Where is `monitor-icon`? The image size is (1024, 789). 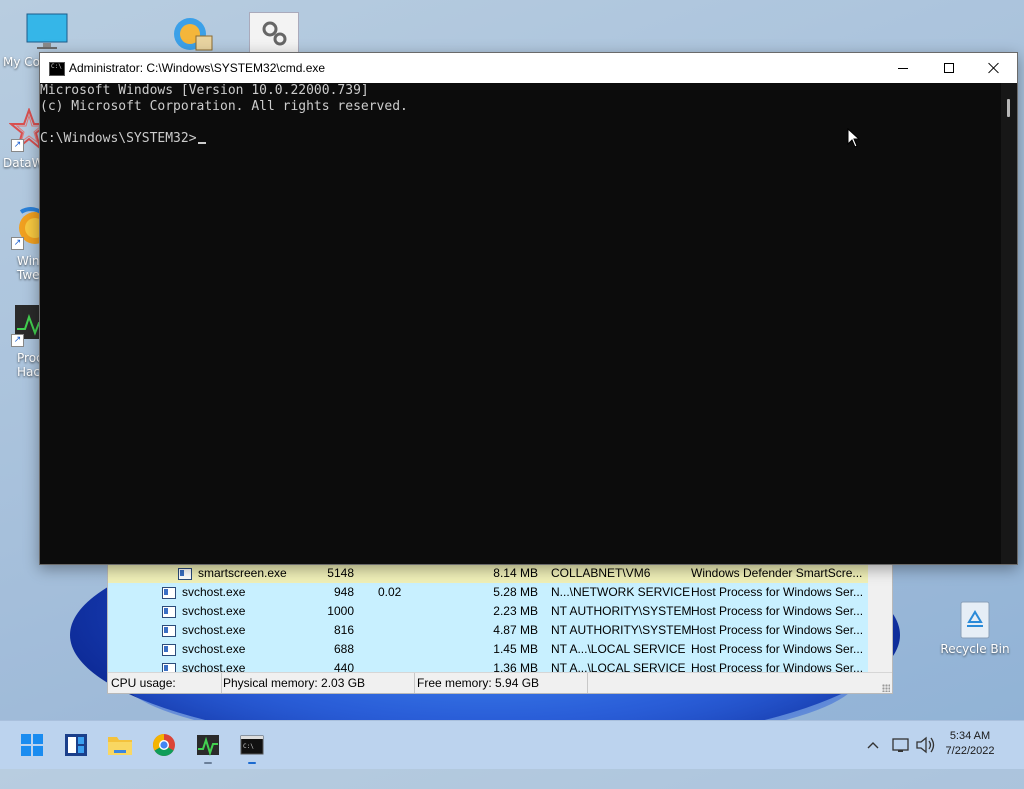 monitor-icon is located at coordinates (47, 31).